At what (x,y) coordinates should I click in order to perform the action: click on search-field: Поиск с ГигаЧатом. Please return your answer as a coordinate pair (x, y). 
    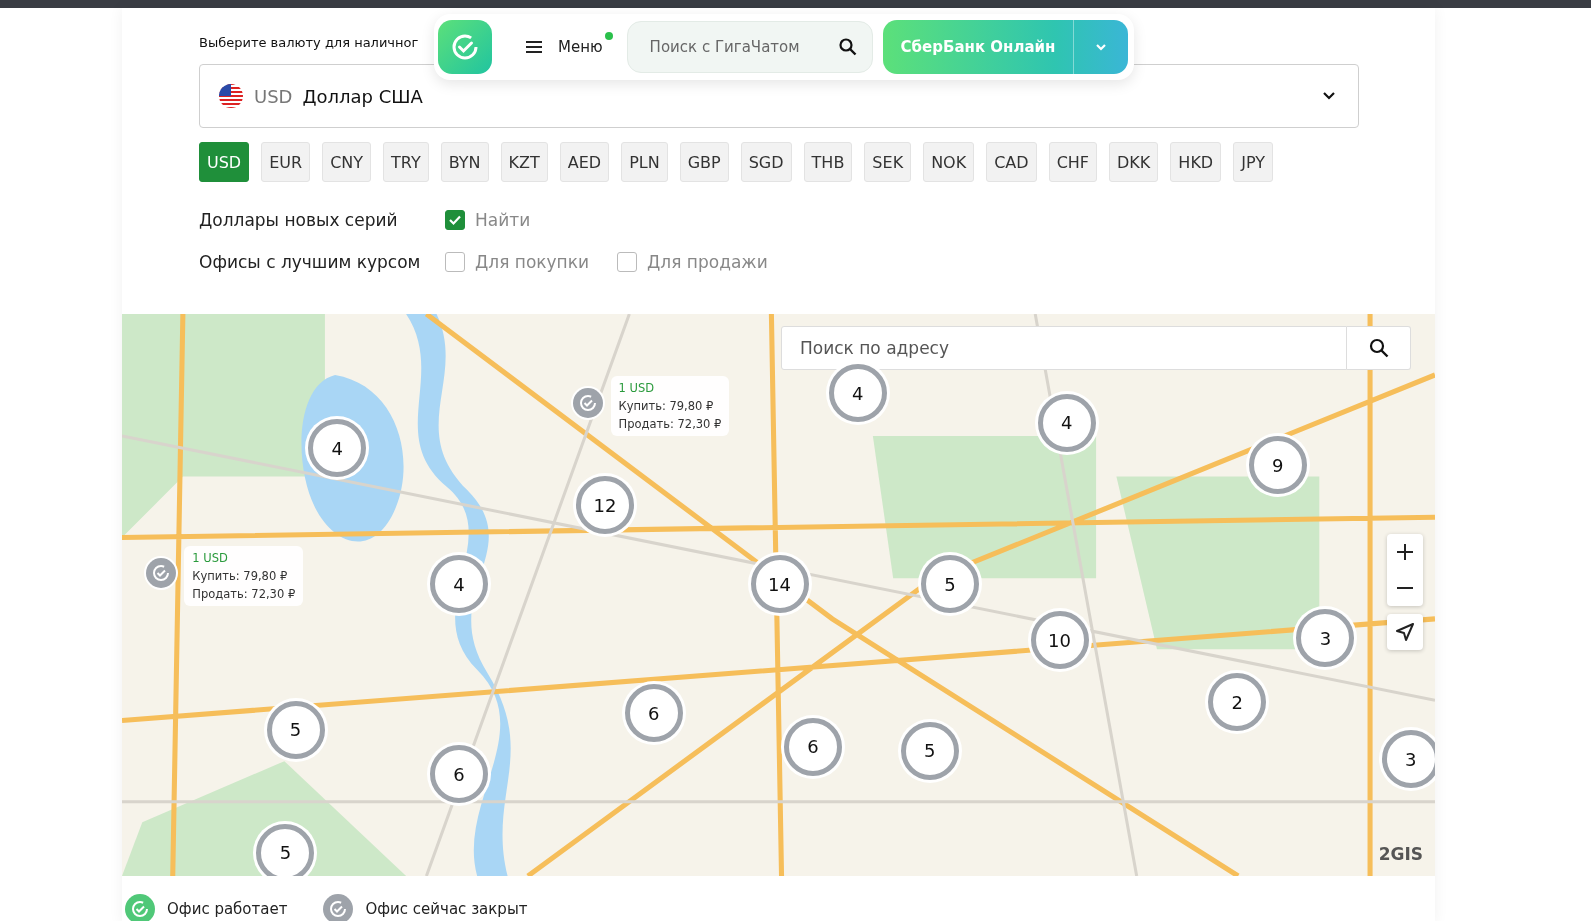
    Looking at the image, I should click on (749, 47).